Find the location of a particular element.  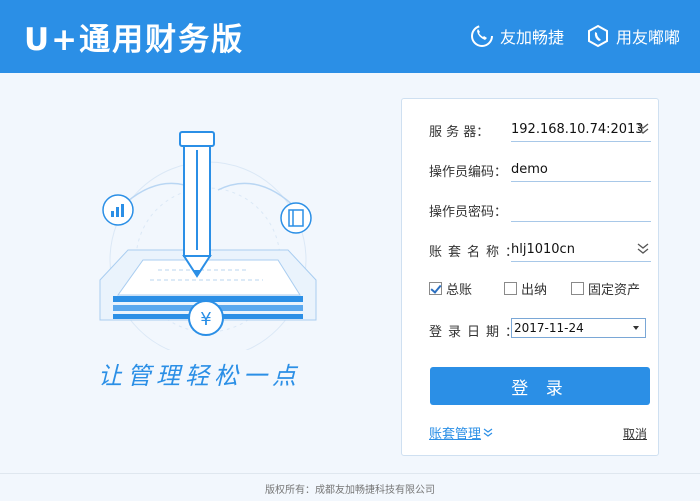

operator-id-row: 操作员编码： demo is located at coordinates (540, 170).